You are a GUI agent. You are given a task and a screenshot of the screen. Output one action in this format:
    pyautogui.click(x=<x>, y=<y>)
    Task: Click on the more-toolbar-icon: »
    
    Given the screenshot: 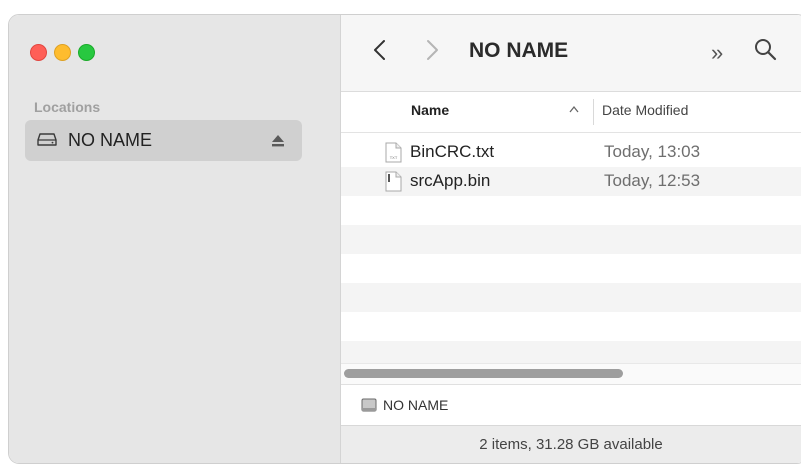 What is the action you would take?
    pyautogui.click(x=717, y=53)
    